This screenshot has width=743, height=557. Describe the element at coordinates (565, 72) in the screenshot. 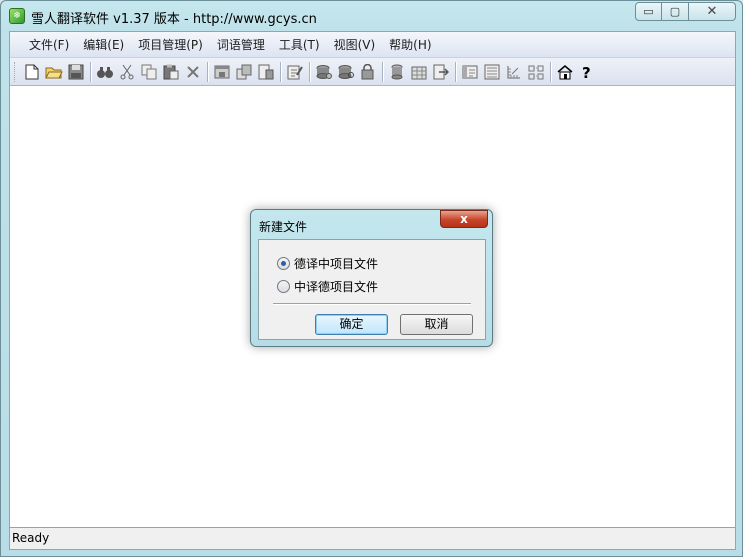

I see `home-icon` at that location.